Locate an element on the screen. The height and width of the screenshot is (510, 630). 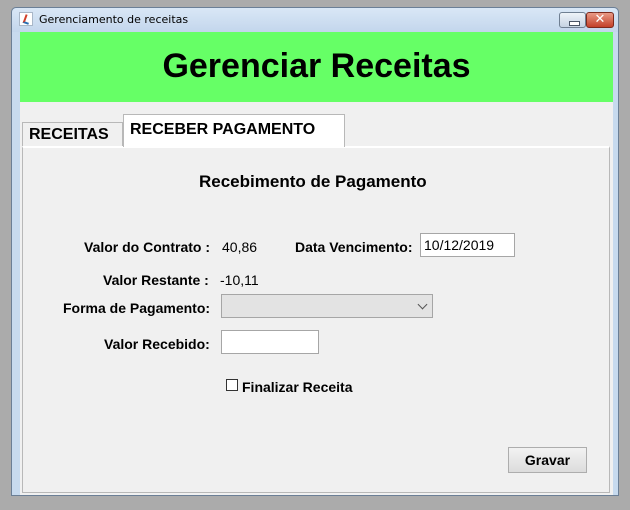
tab-receber-pagamento: RECEBER PAGAMENTO is located at coordinates (234, 130).